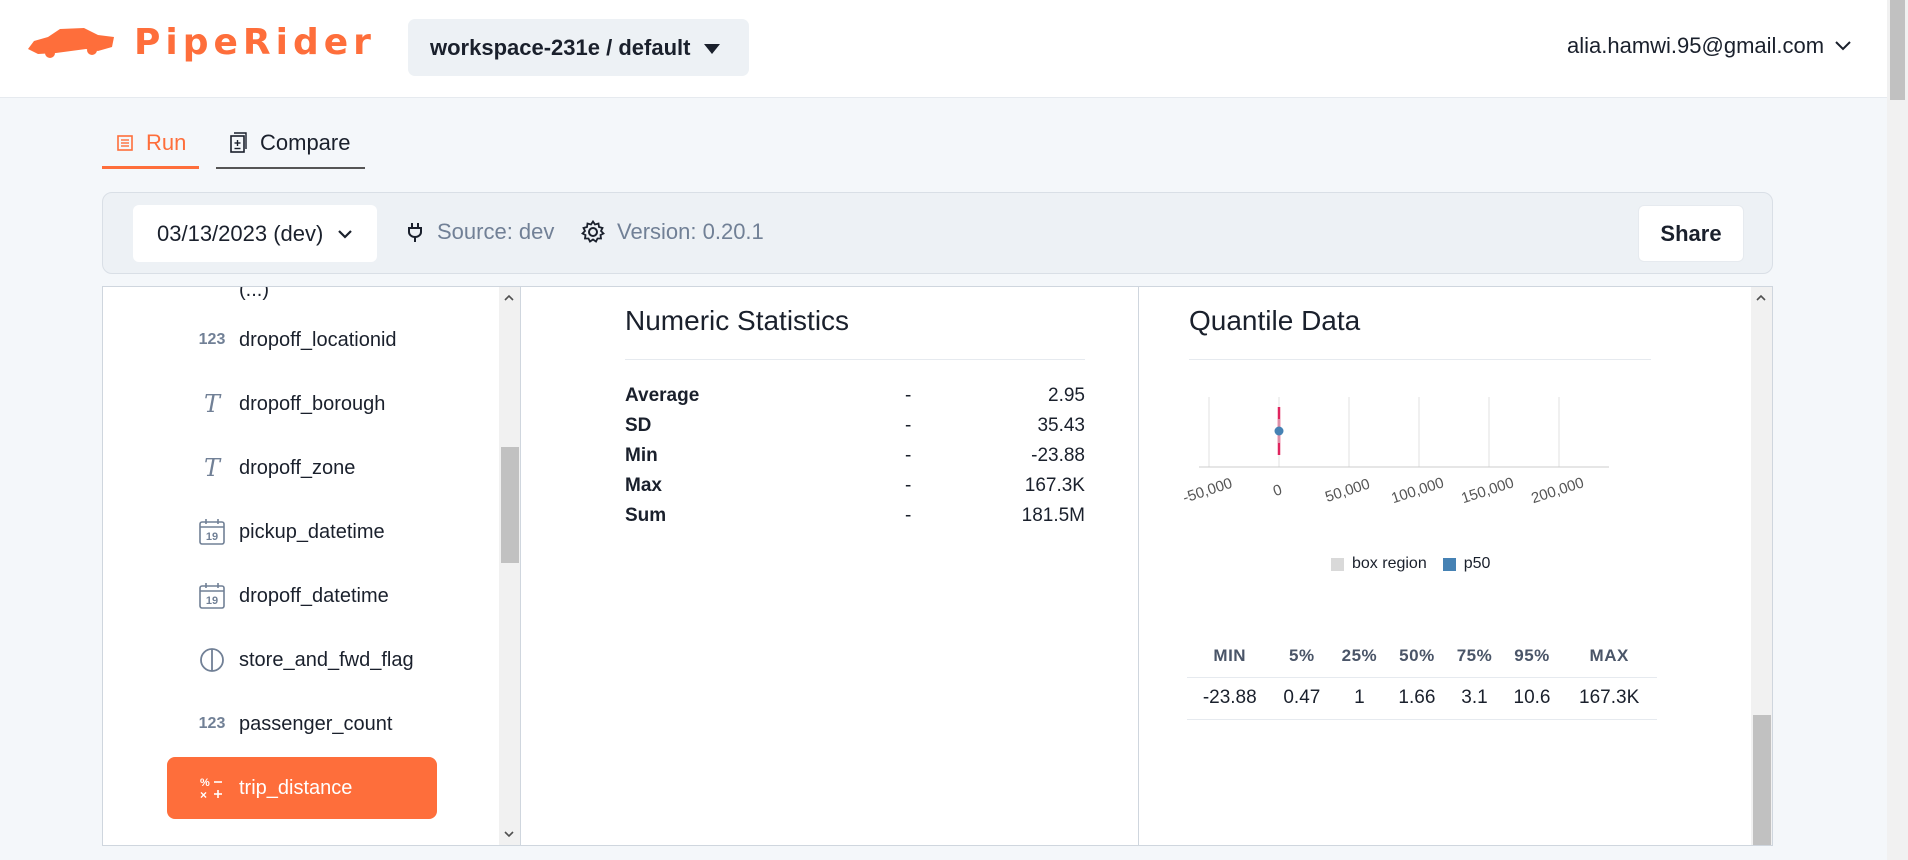  I want to click on sidebar-item-pickup-datetime: 19 pickup_datetime, so click(302, 532).